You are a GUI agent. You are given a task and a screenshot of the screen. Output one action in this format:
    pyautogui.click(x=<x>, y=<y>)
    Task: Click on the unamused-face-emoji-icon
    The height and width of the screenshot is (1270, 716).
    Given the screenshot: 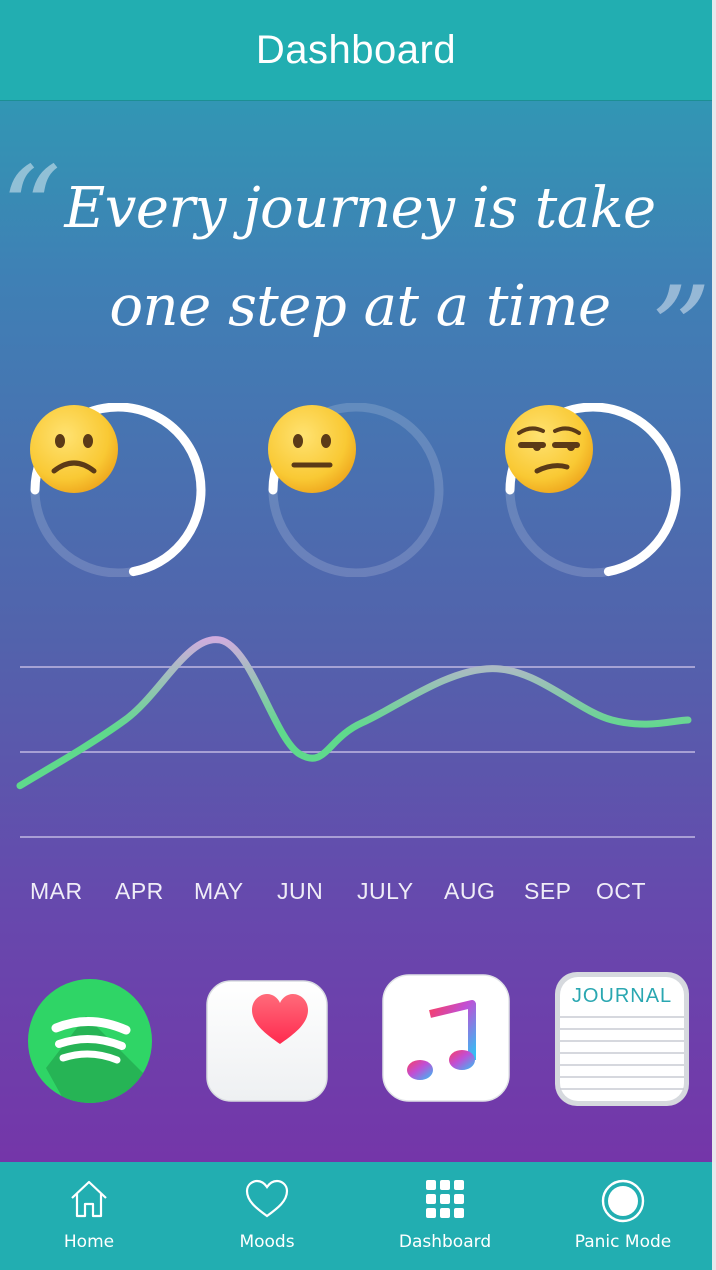 What is the action you would take?
    pyautogui.click(x=549, y=449)
    